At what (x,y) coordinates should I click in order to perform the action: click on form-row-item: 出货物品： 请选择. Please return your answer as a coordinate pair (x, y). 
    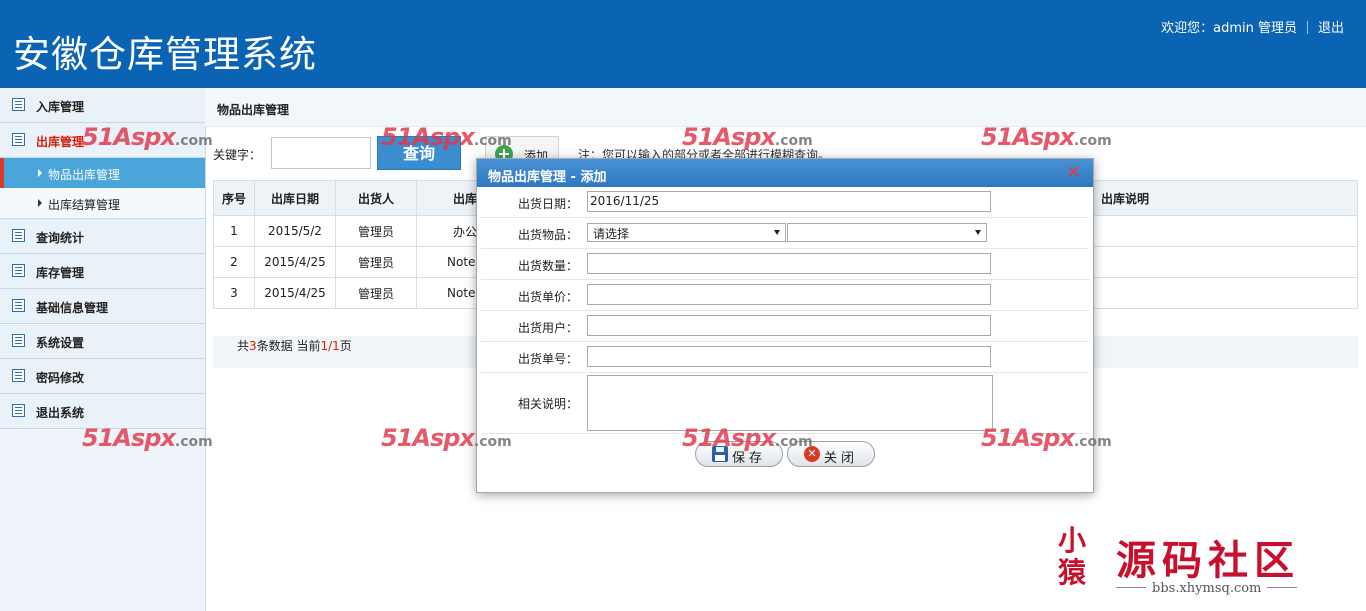
    Looking at the image, I should click on (785, 233).